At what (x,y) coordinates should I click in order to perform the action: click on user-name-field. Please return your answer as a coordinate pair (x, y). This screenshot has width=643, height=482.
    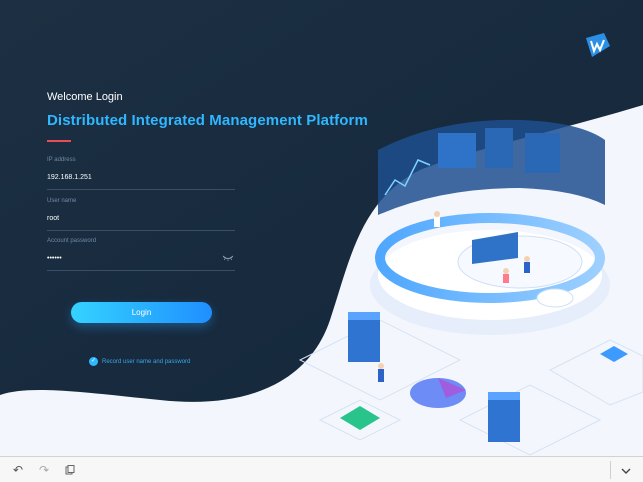
    Looking at the image, I should click on (141, 218).